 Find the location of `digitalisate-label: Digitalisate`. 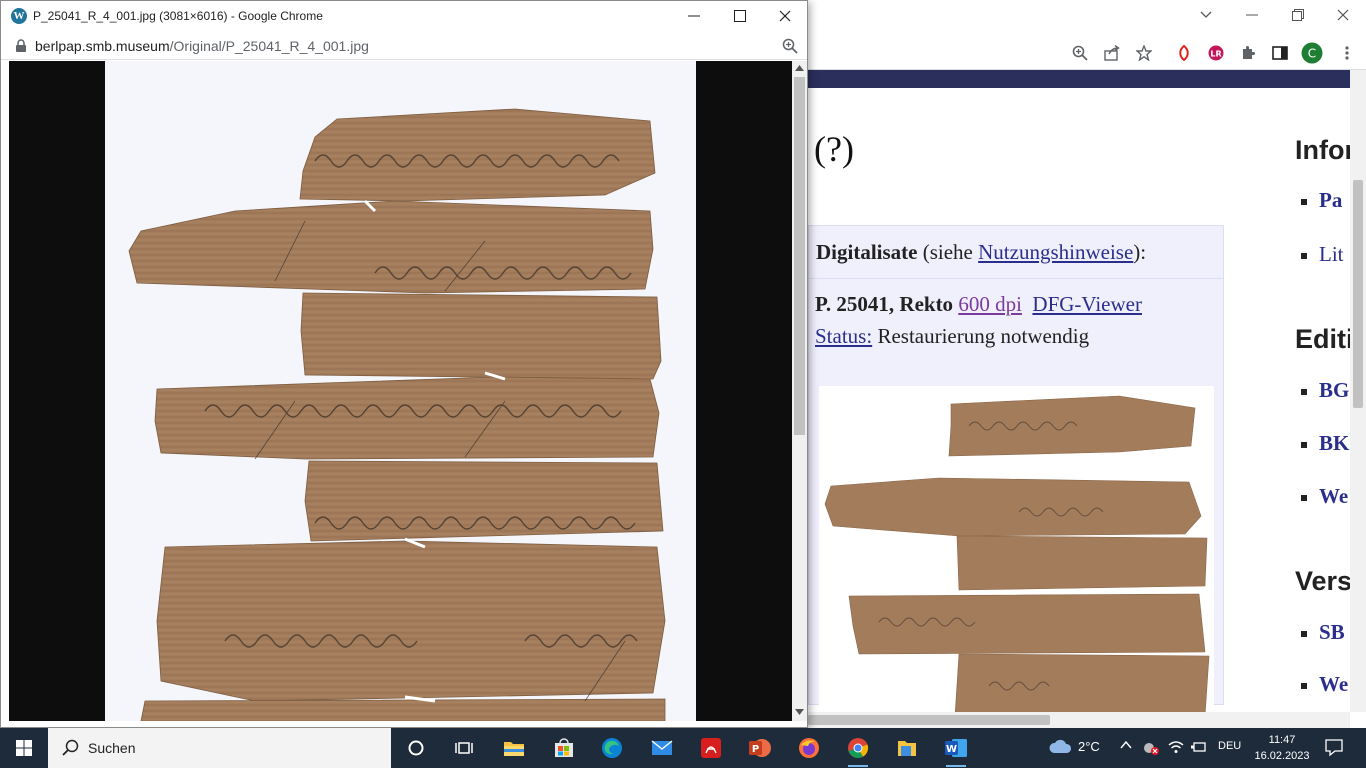

digitalisate-label: Digitalisate is located at coordinates (867, 252).